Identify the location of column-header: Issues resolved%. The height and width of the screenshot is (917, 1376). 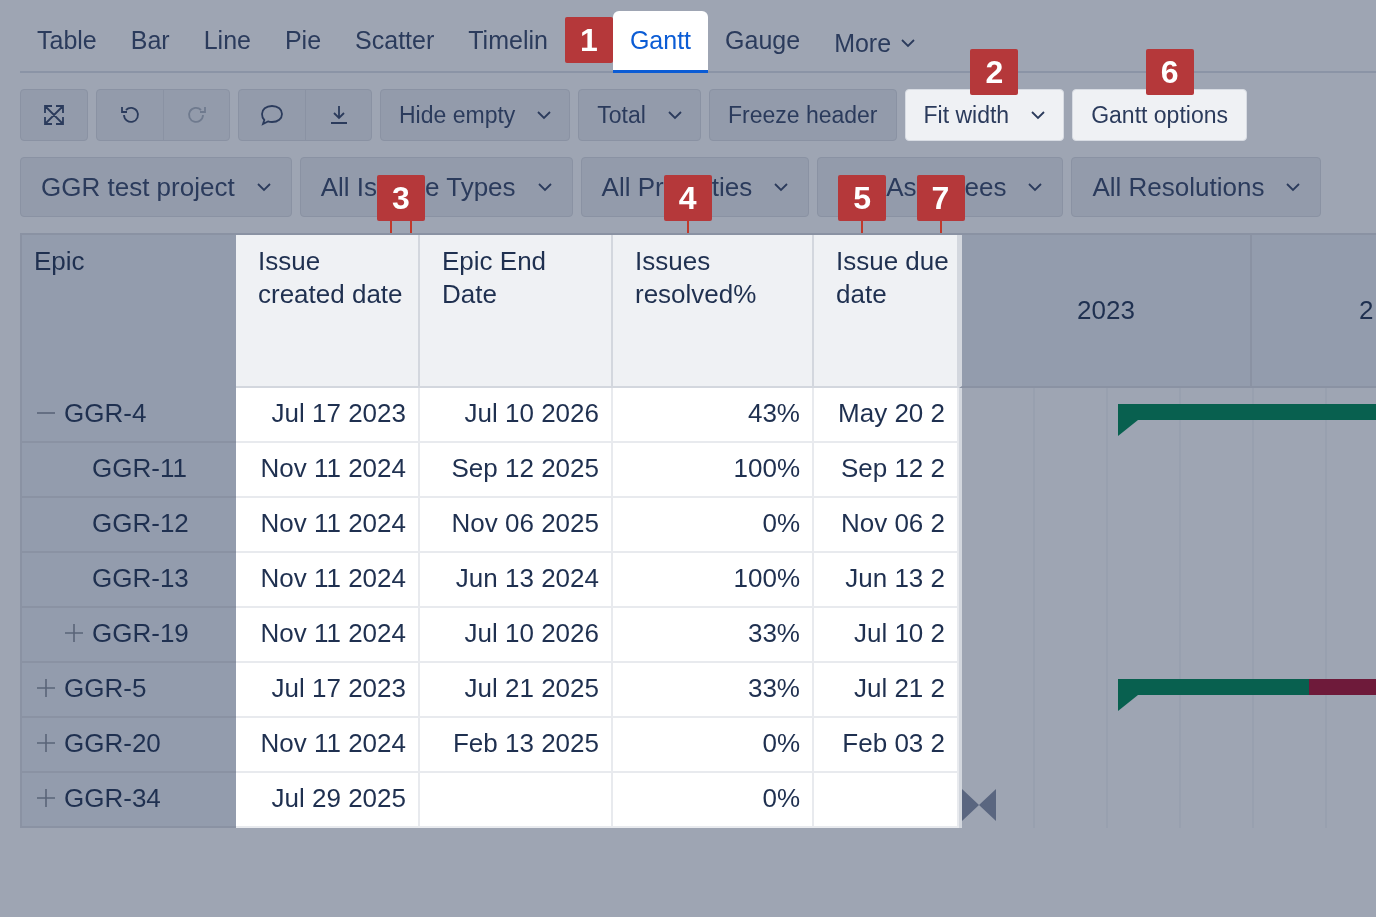
(713, 311).